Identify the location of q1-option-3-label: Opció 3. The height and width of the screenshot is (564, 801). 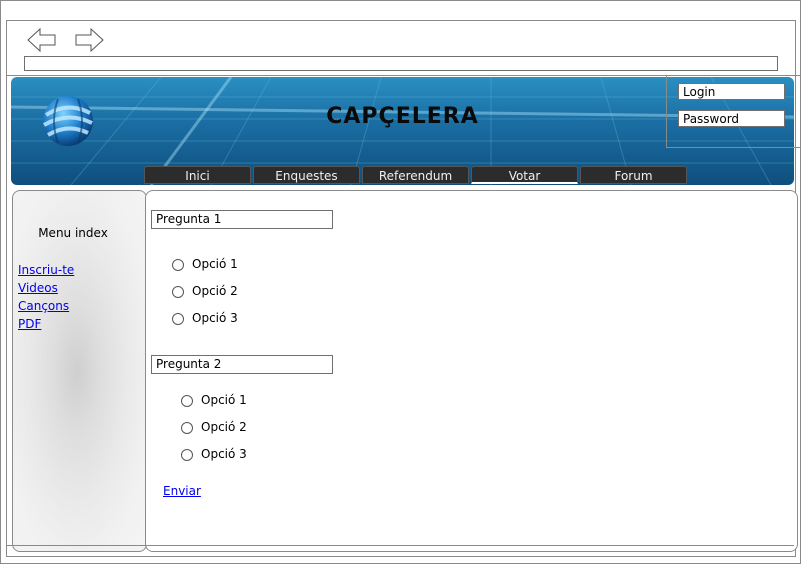
(215, 318).